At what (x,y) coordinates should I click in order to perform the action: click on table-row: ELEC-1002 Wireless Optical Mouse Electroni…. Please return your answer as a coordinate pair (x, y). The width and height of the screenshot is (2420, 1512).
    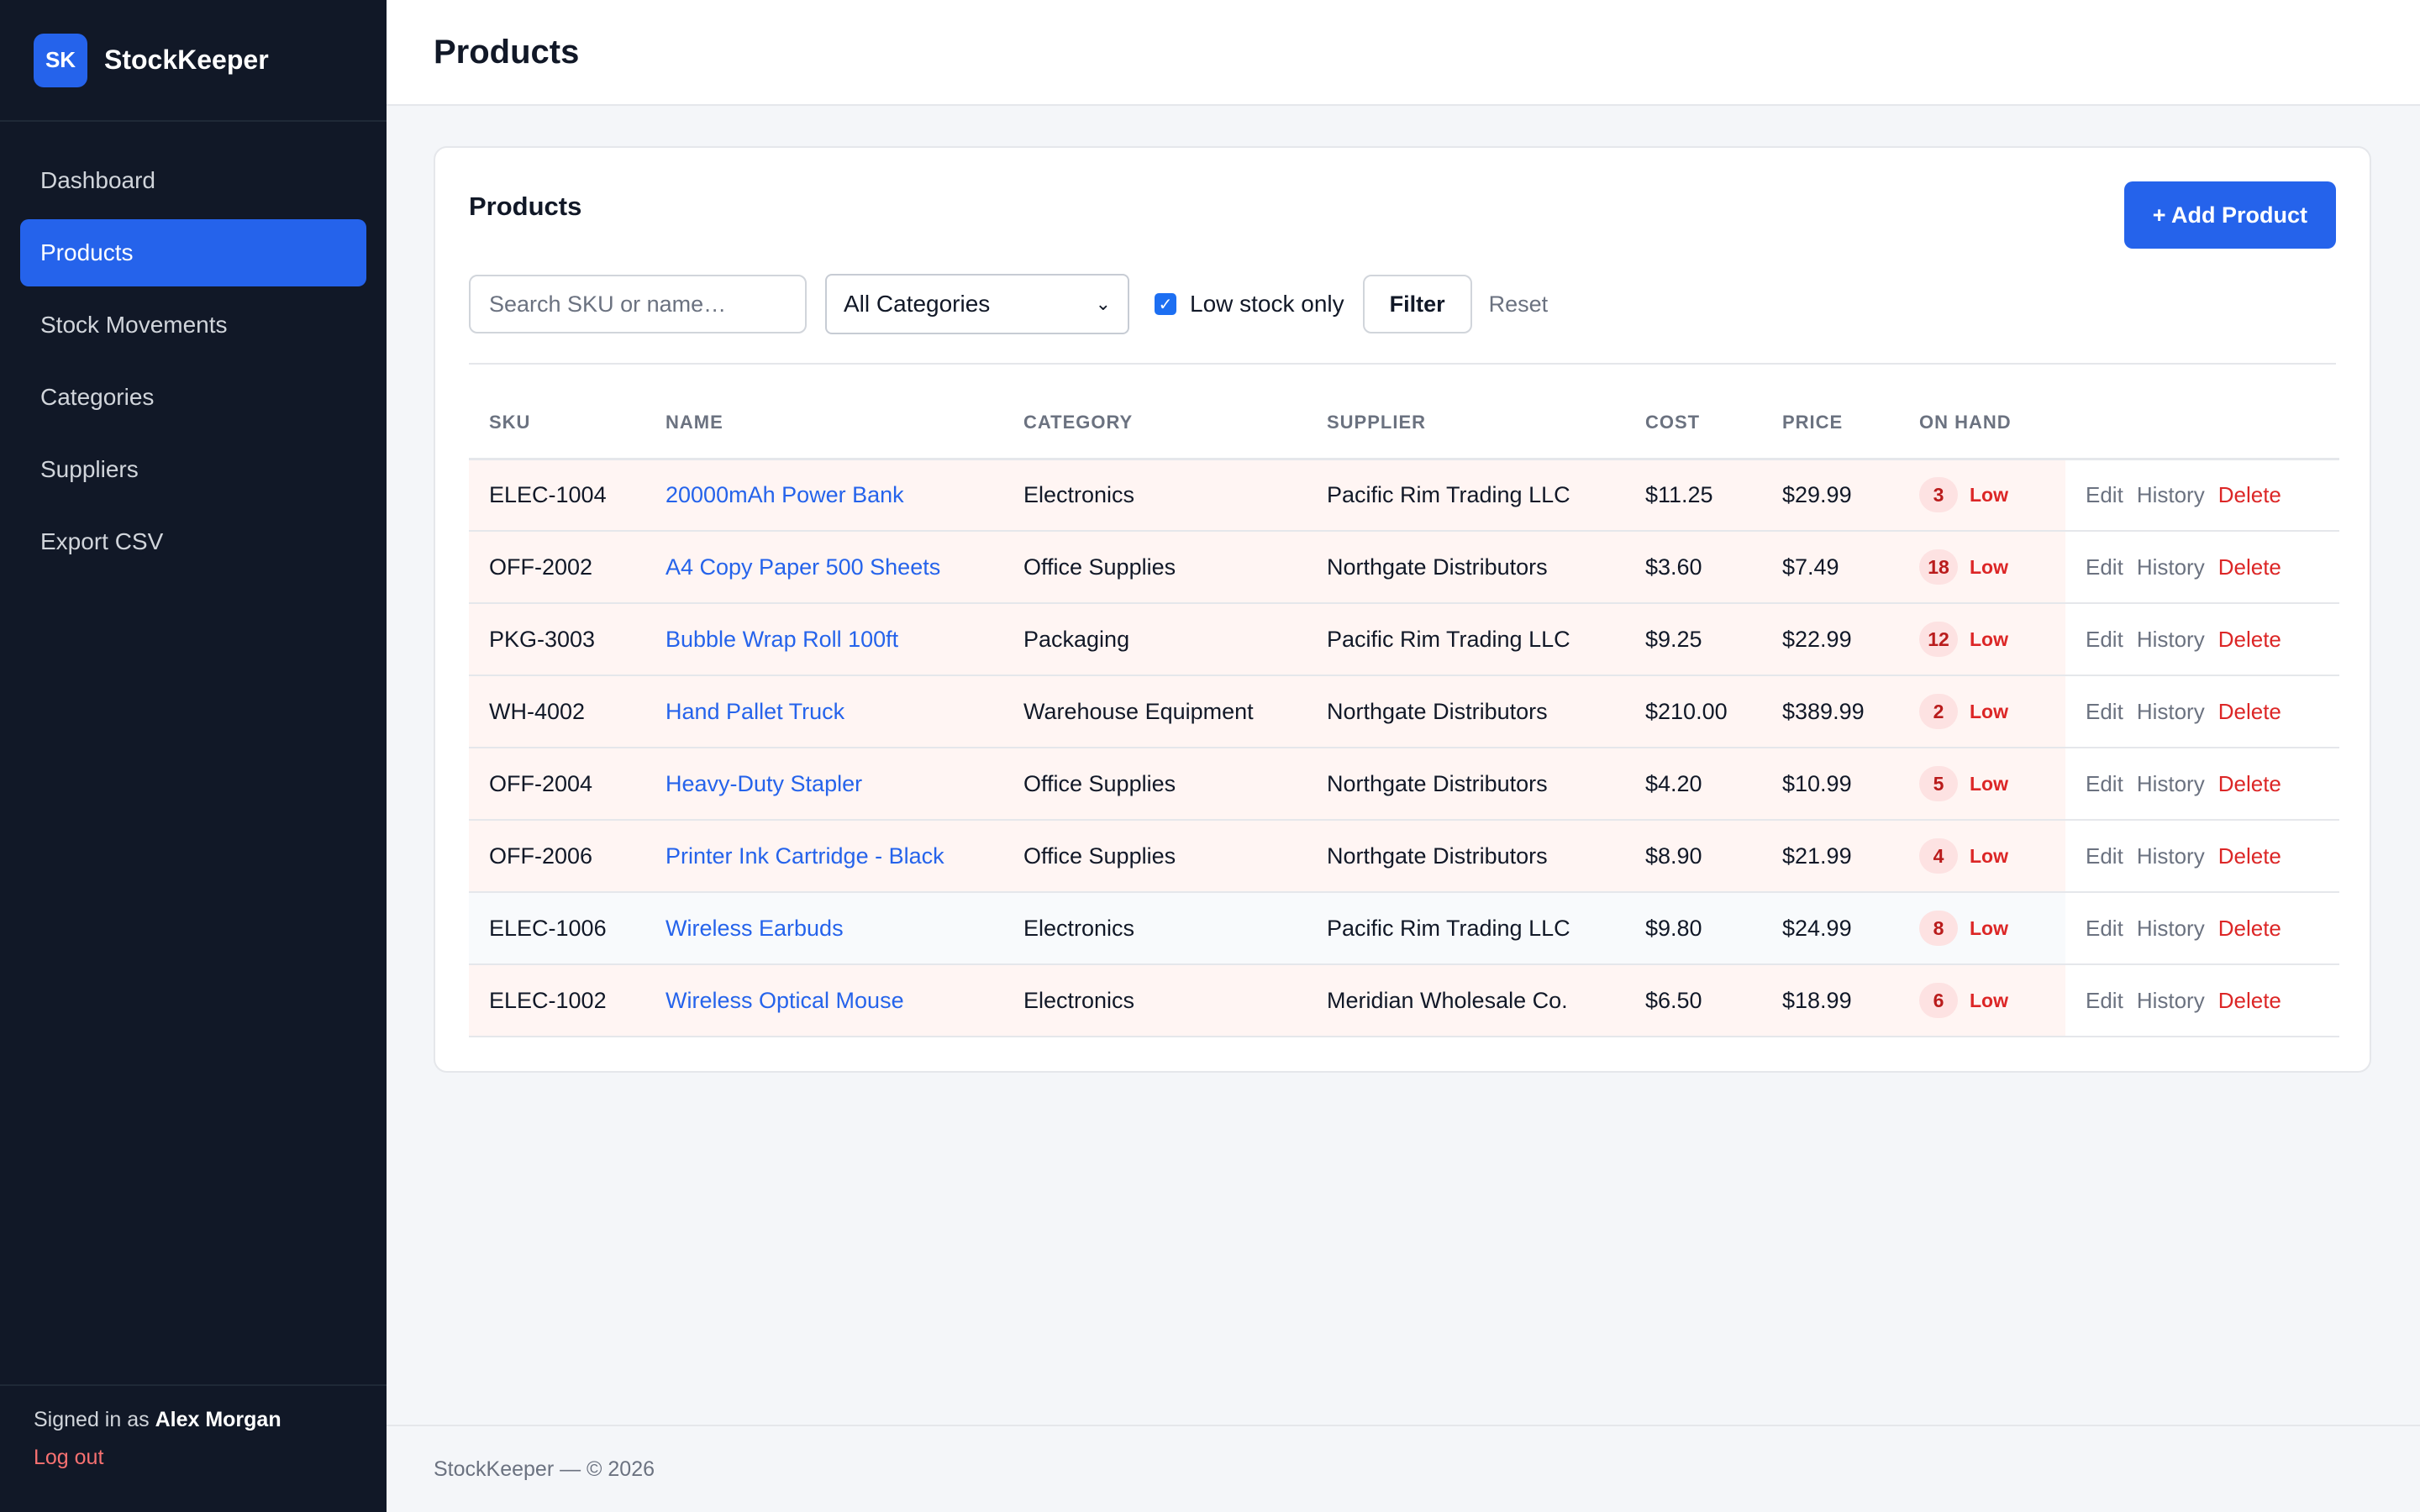
    Looking at the image, I should click on (1404, 1000).